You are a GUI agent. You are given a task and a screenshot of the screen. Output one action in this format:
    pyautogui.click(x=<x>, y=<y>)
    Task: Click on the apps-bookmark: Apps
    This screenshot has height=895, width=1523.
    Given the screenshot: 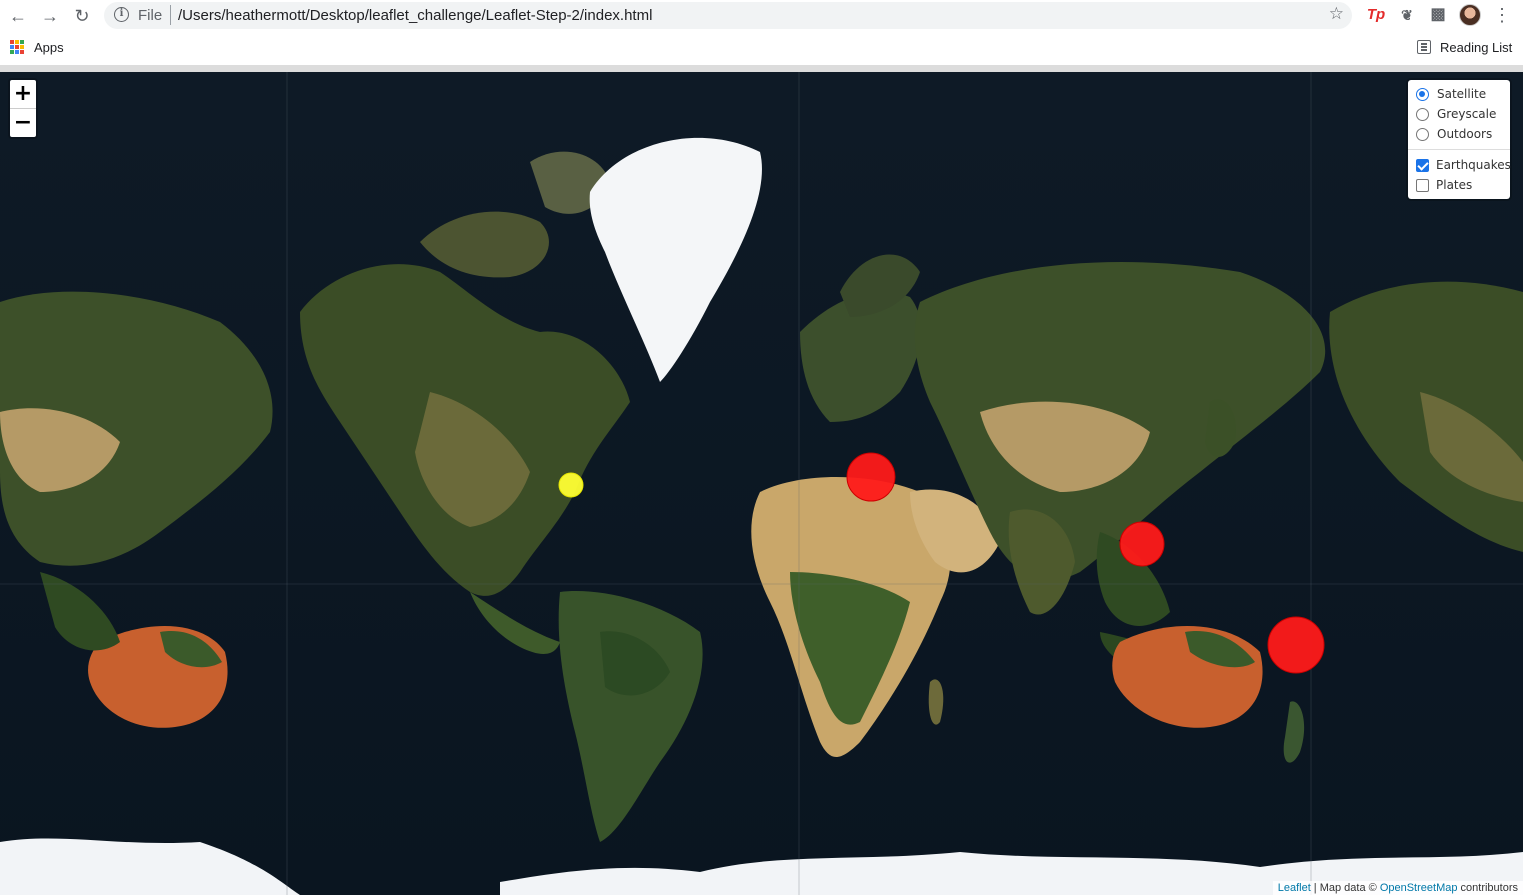 What is the action you would take?
    pyautogui.click(x=49, y=47)
    